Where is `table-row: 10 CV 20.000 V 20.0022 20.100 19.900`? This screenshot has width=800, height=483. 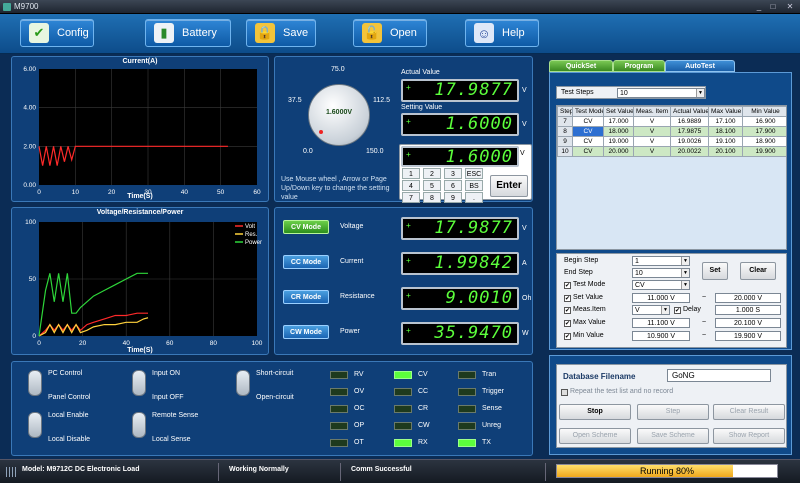 table-row: 10 CV 20.000 V 20.0022 20.100 19.900 is located at coordinates (671, 151).